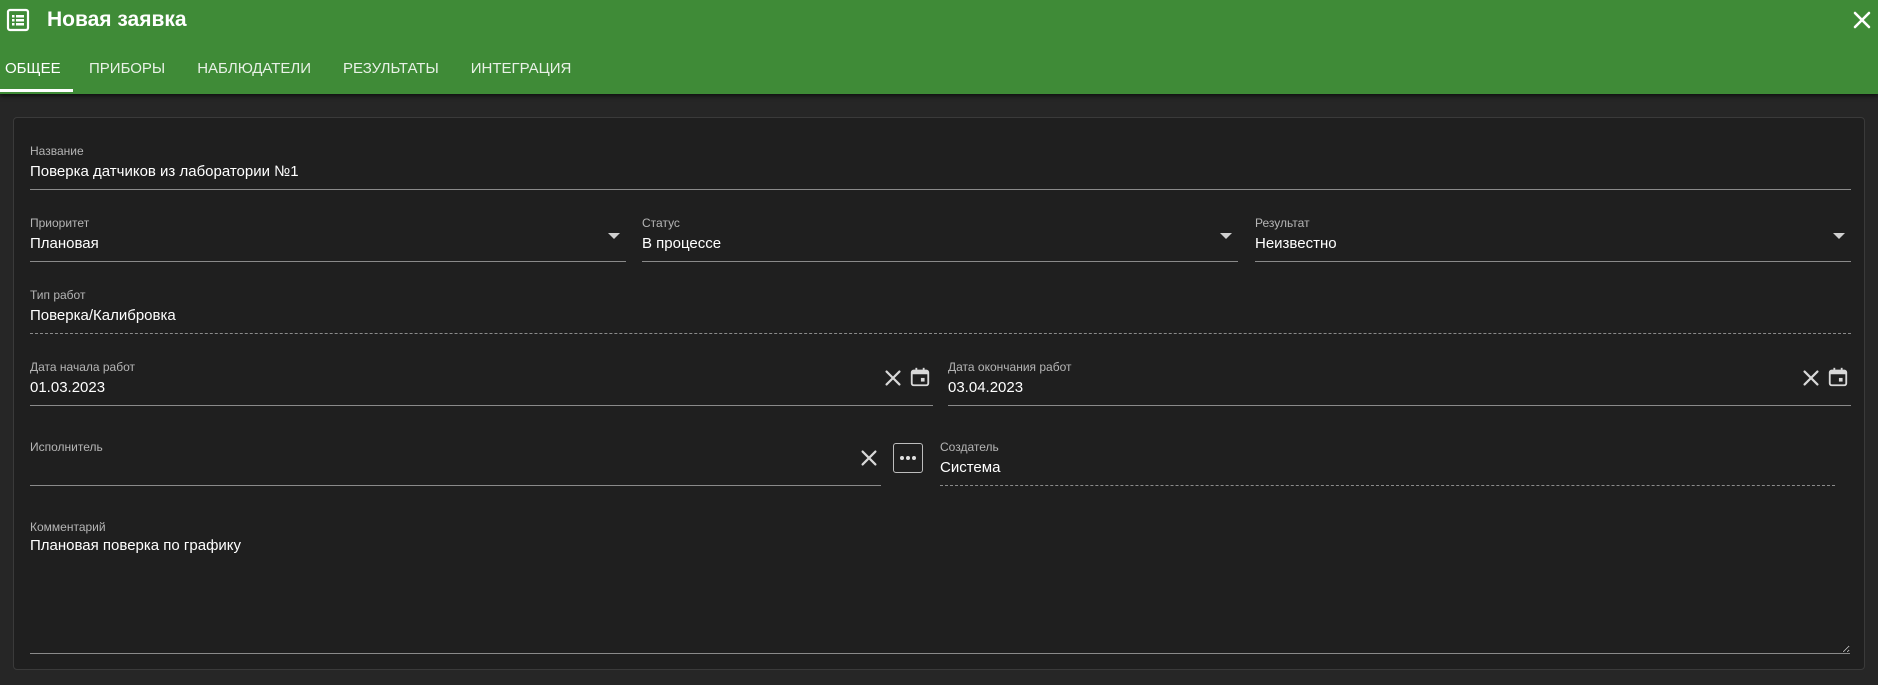 The image size is (1878, 685). What do you see at coordinates (1862, 20) in the screenshot?
I see `close-icon` at bounding box center [1862, 20].